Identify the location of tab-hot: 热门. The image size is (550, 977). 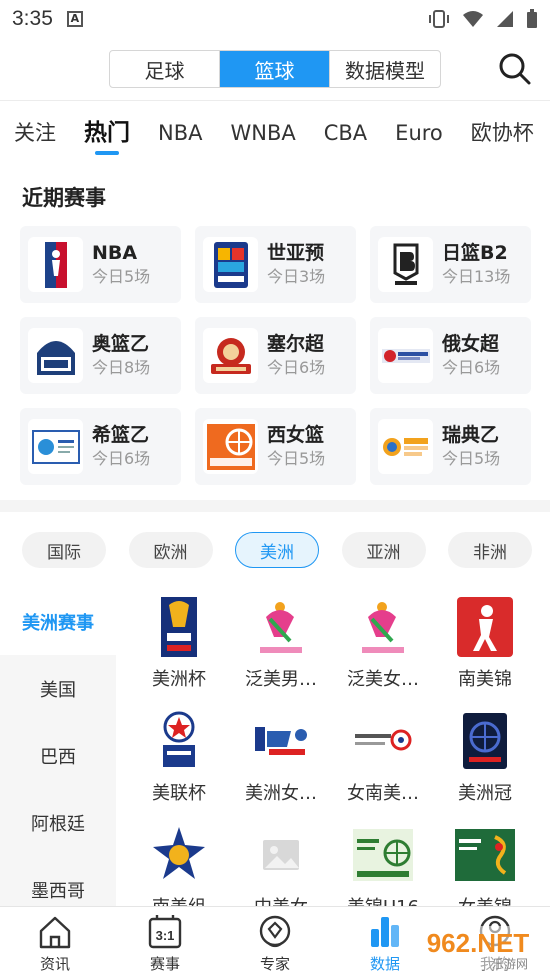
(107, 133).